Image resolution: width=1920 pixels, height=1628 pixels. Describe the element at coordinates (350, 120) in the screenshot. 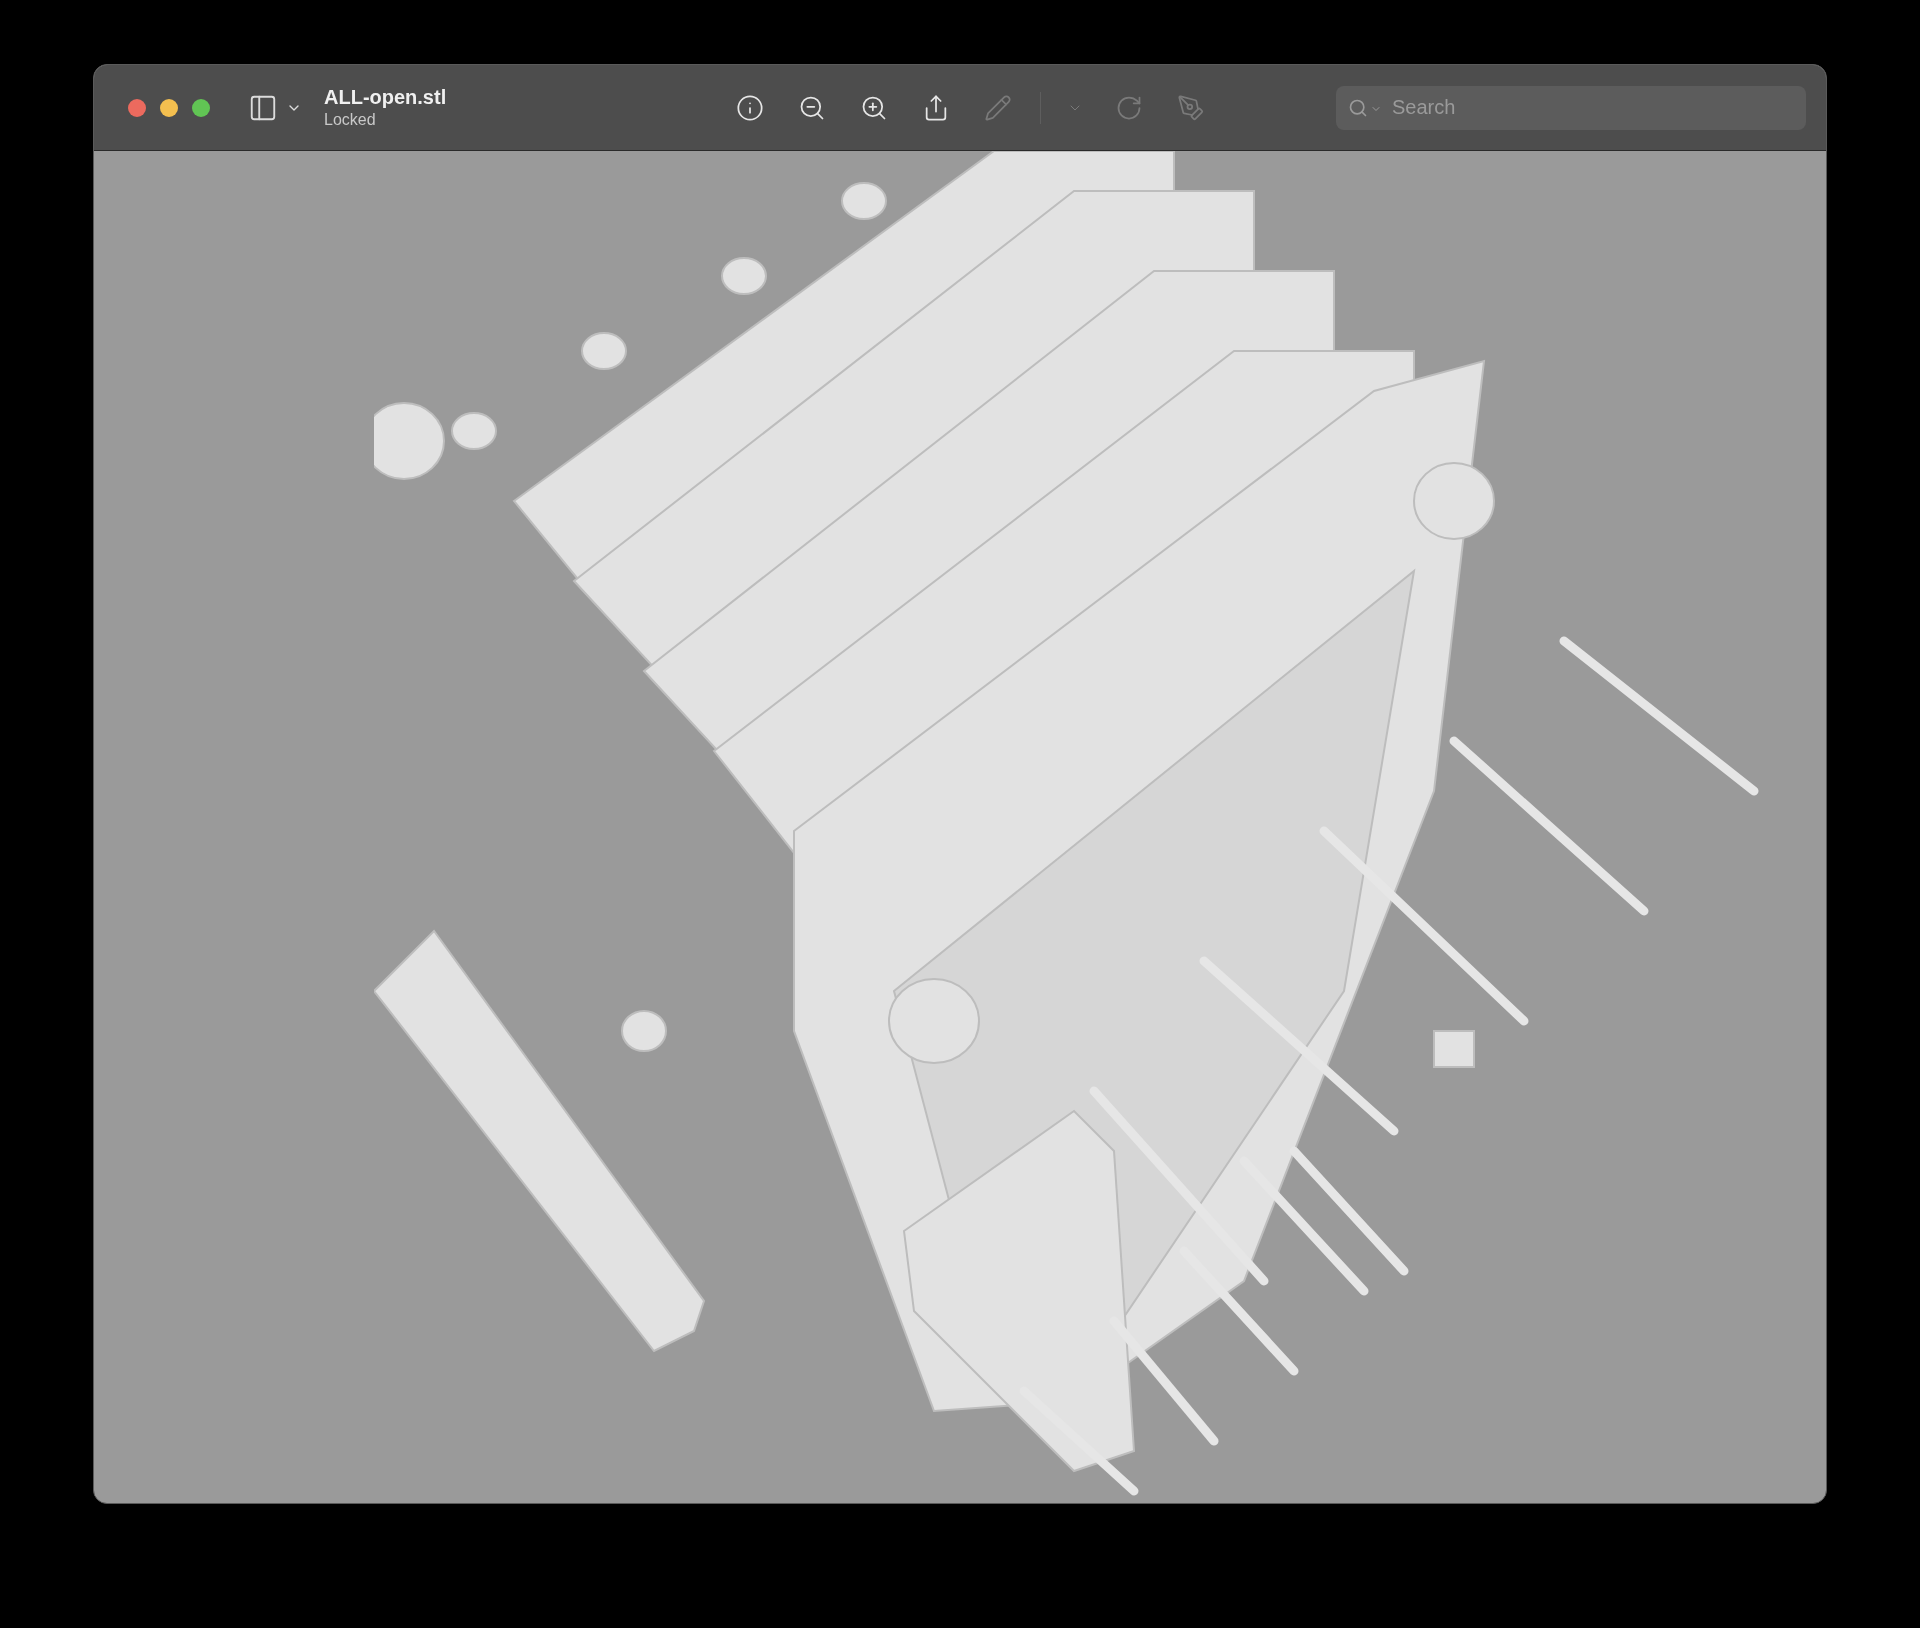

I see `window-subtitle: Locked` at that location.